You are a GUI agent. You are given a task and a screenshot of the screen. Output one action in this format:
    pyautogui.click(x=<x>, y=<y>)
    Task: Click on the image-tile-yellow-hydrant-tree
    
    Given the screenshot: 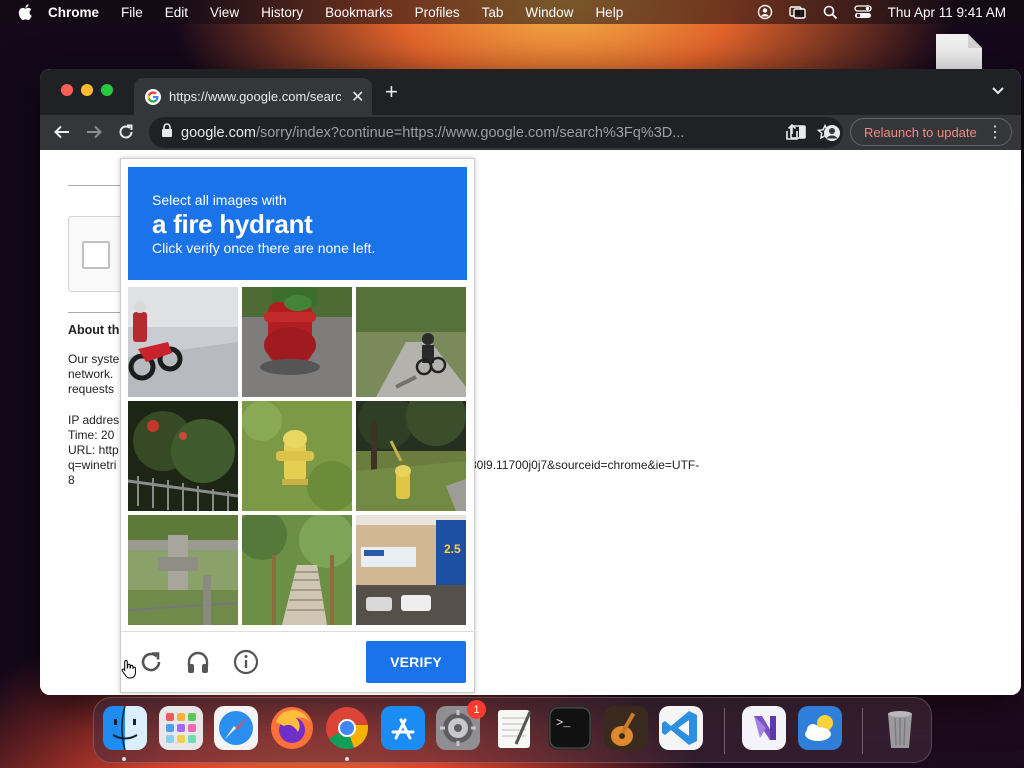 What is the action you would take?
    pyautogui.click(x=411, y=456)
    